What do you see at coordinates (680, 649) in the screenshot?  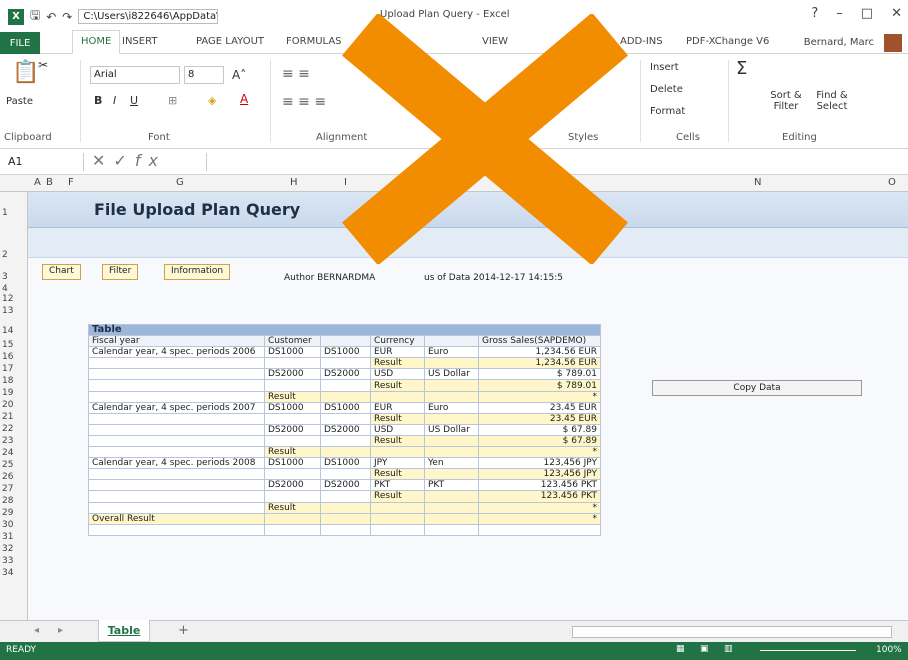 I see `normal-view-icon: ▦` at bounding box center [680, 649].